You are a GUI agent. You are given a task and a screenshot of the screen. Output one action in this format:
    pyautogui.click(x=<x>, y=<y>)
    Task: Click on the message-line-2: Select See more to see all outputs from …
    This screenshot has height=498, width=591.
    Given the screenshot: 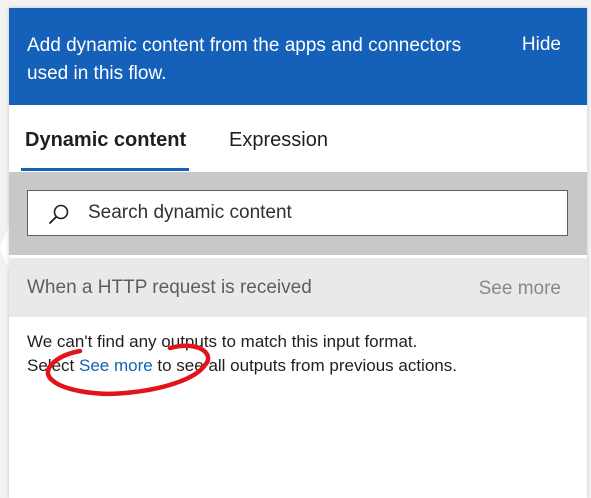 What is the action you would take?
    pyautogui.click(x=302, y=366)
    